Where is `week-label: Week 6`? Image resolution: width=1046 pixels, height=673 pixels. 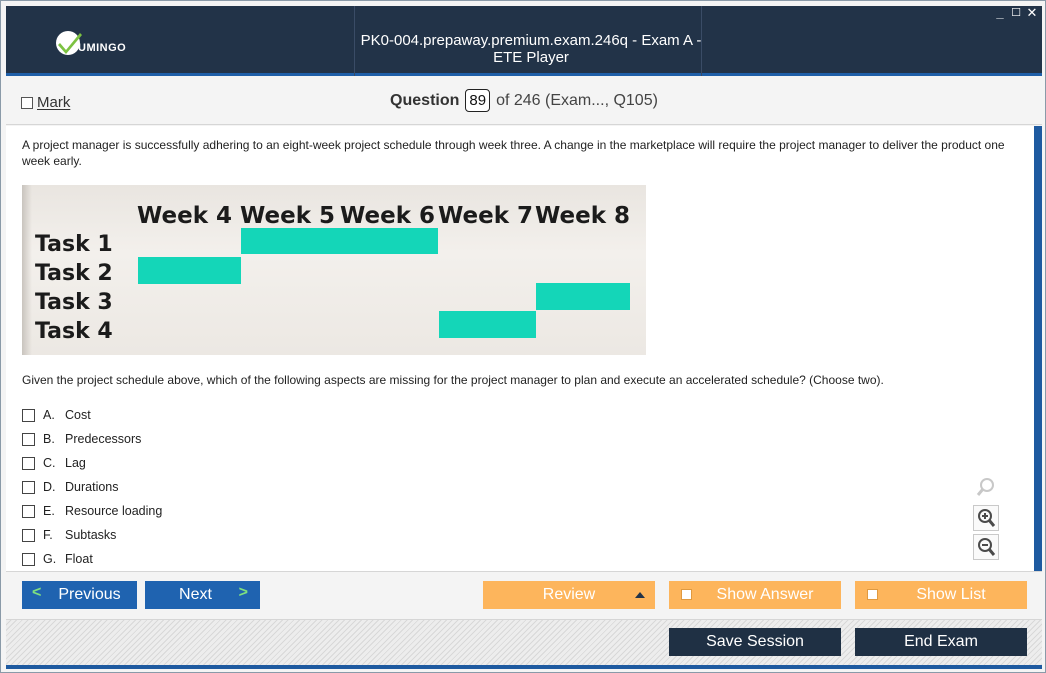 week-label: Week 6 is located at coordinates (388, 216).